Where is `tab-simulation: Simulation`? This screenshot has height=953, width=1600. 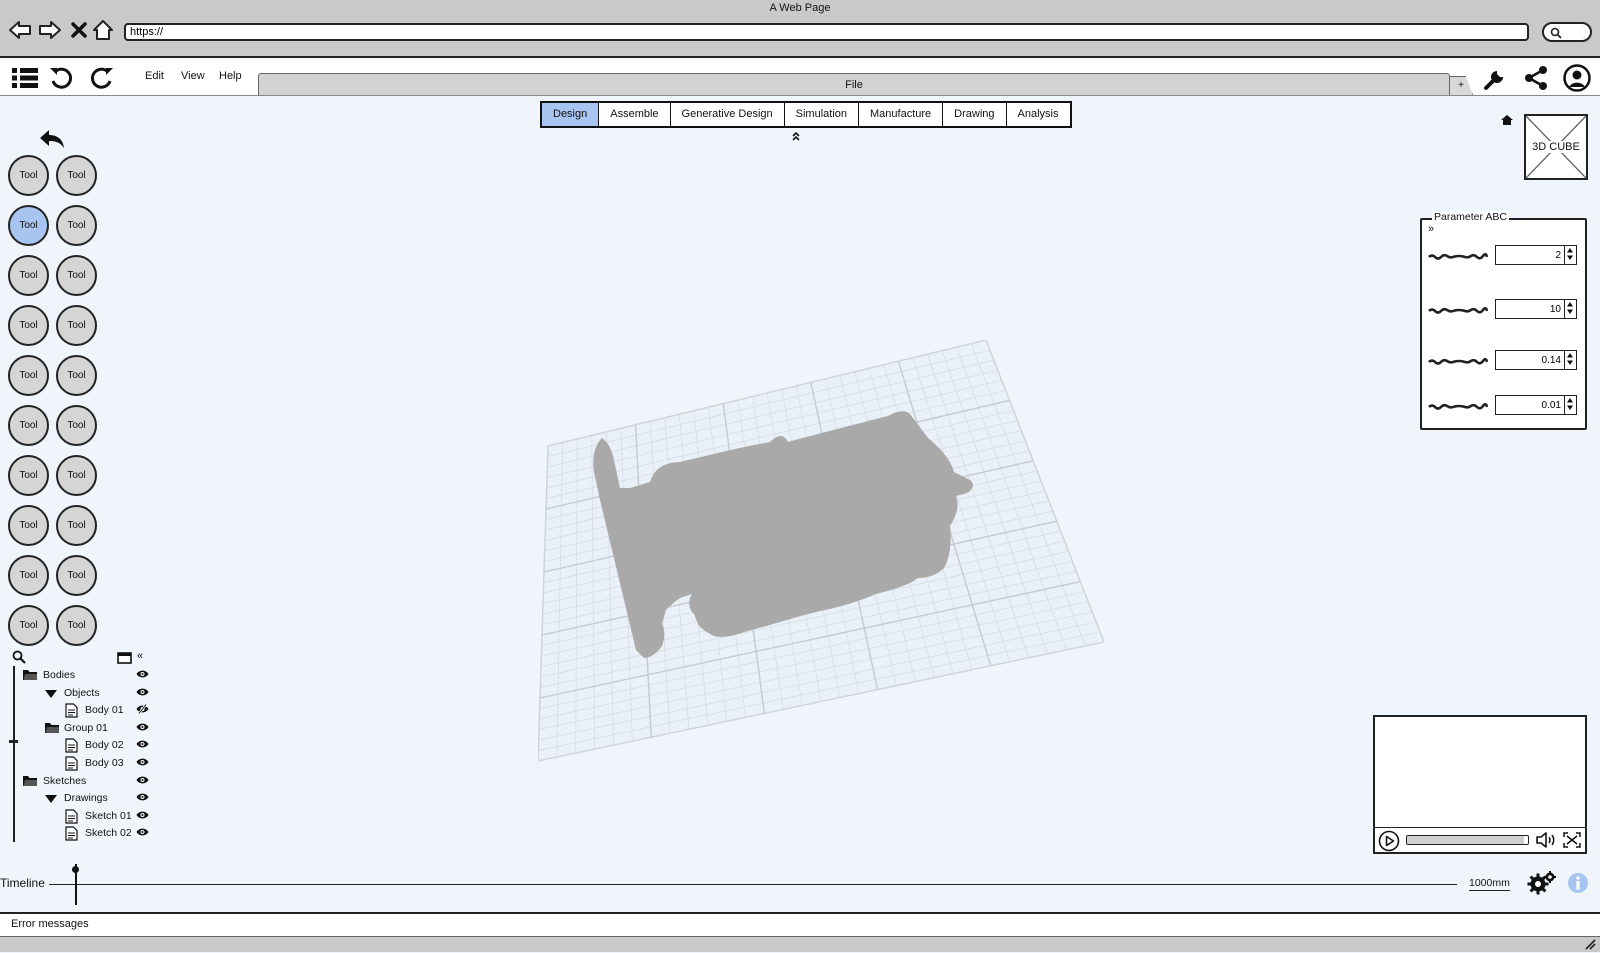
tab-simulation: Simulation is located at coordinates (822, 114).